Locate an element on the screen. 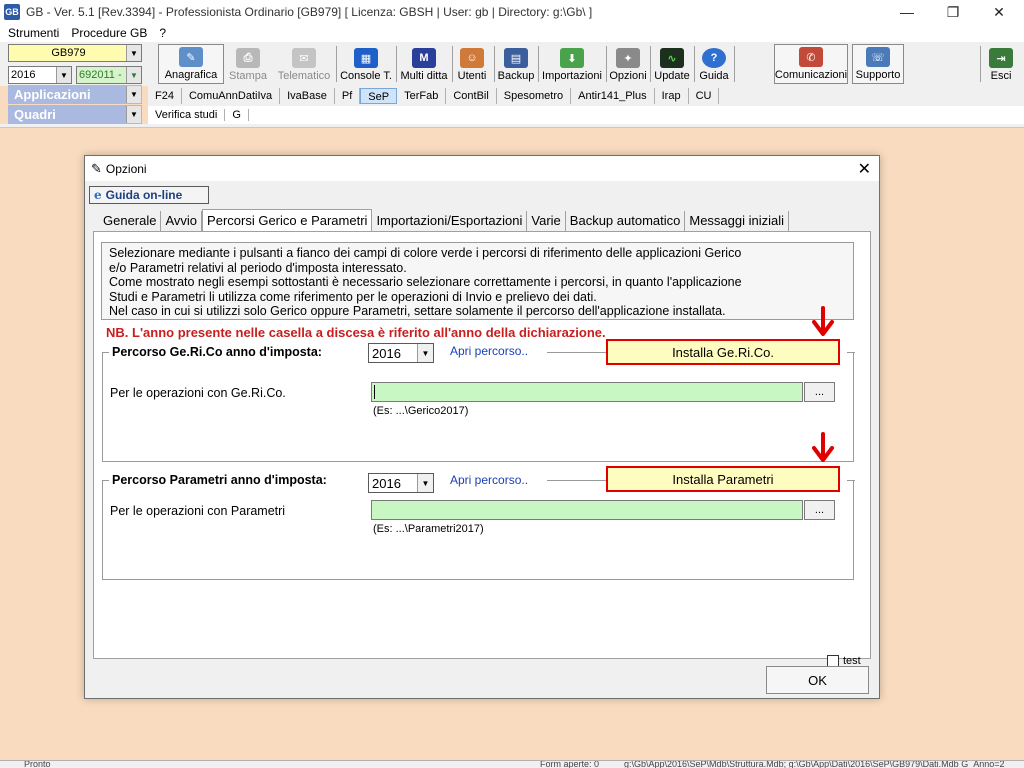 This screenshot has height=768, width=1024. console-button: ▦ Console T. is located at coordinates (366, 64).